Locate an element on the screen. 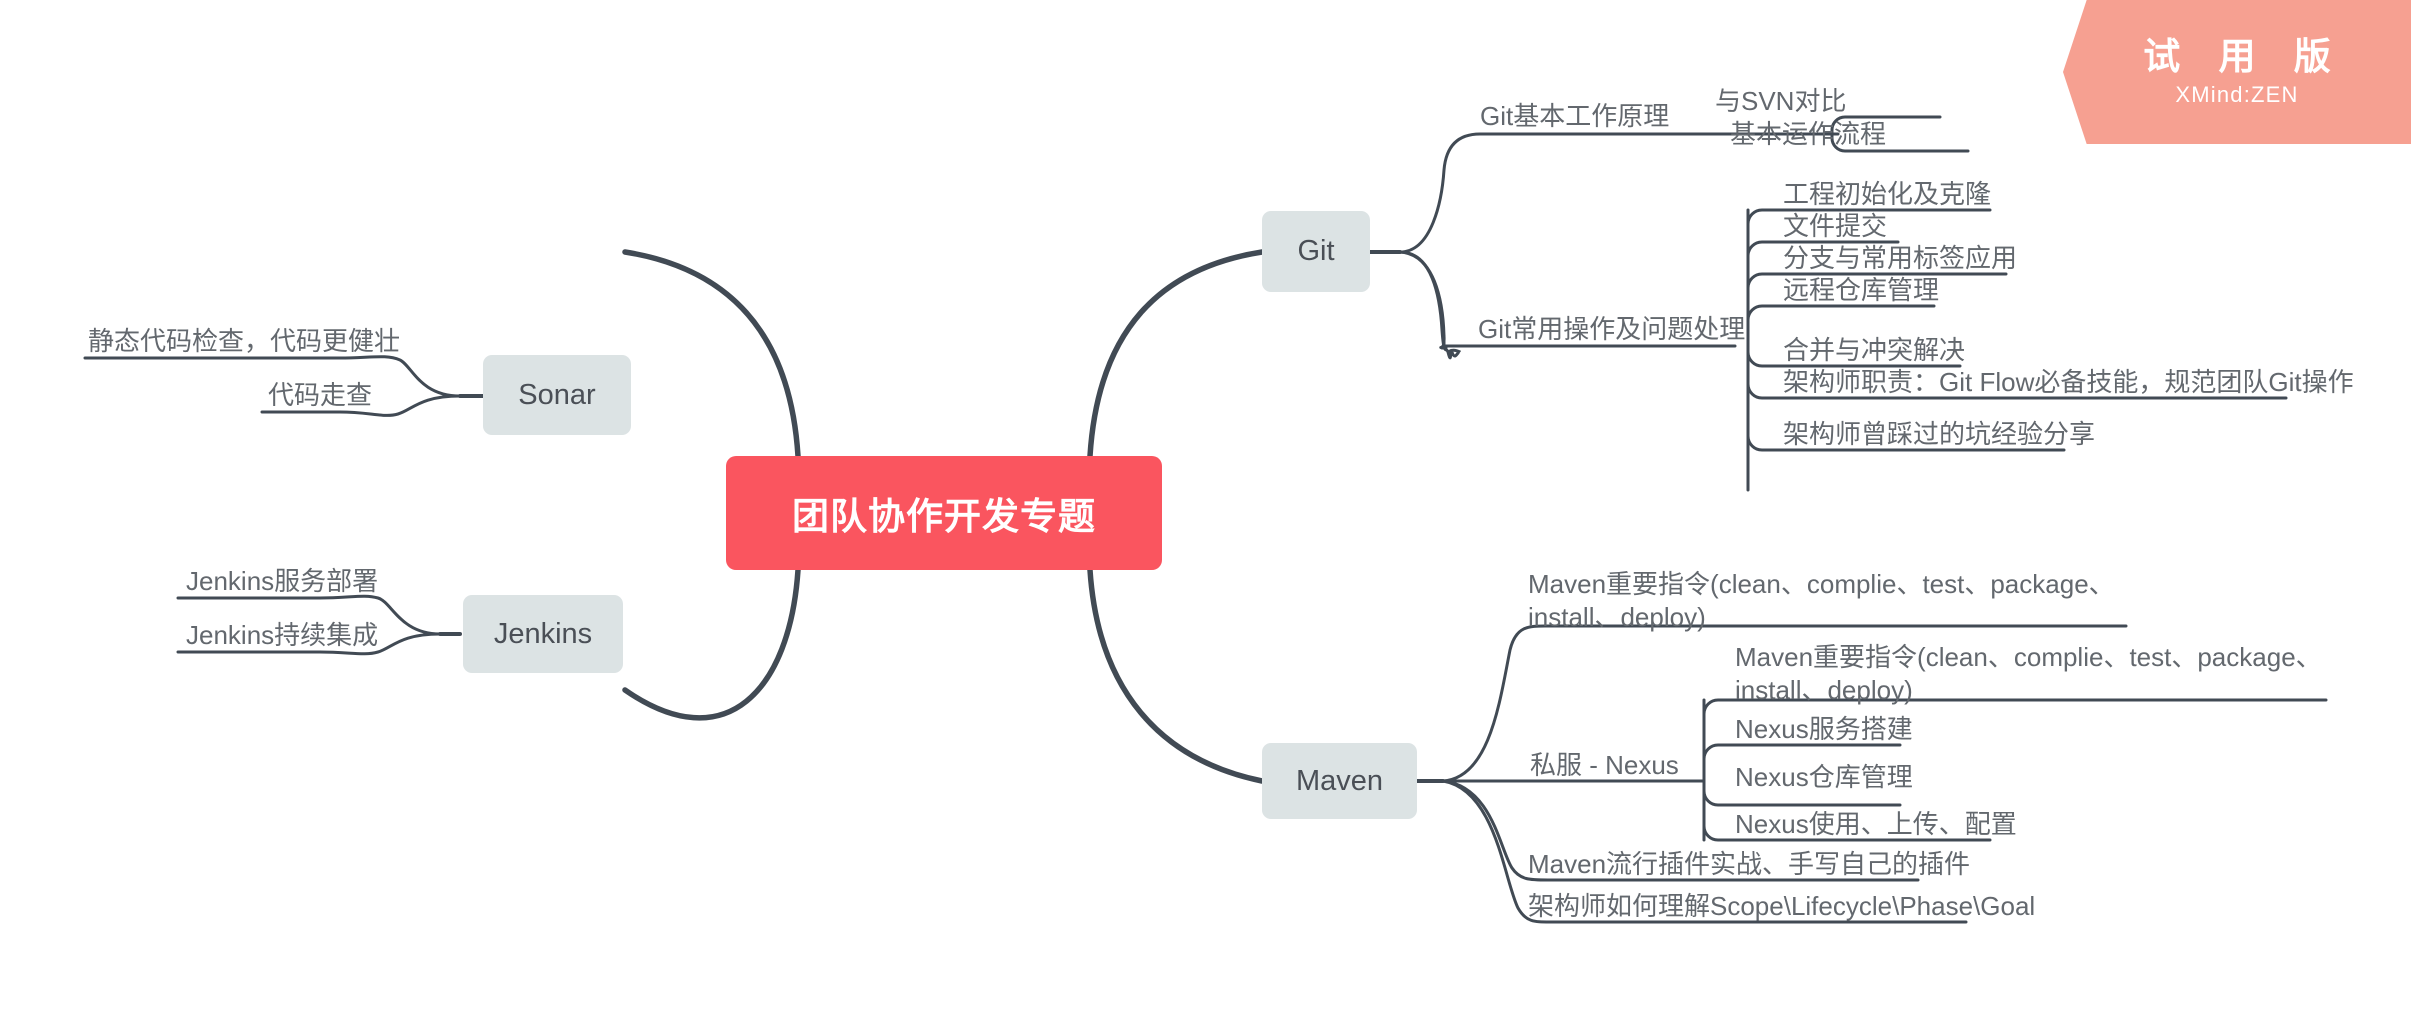  branch-label-maven: Maven is located at coordinates (1339, 780).